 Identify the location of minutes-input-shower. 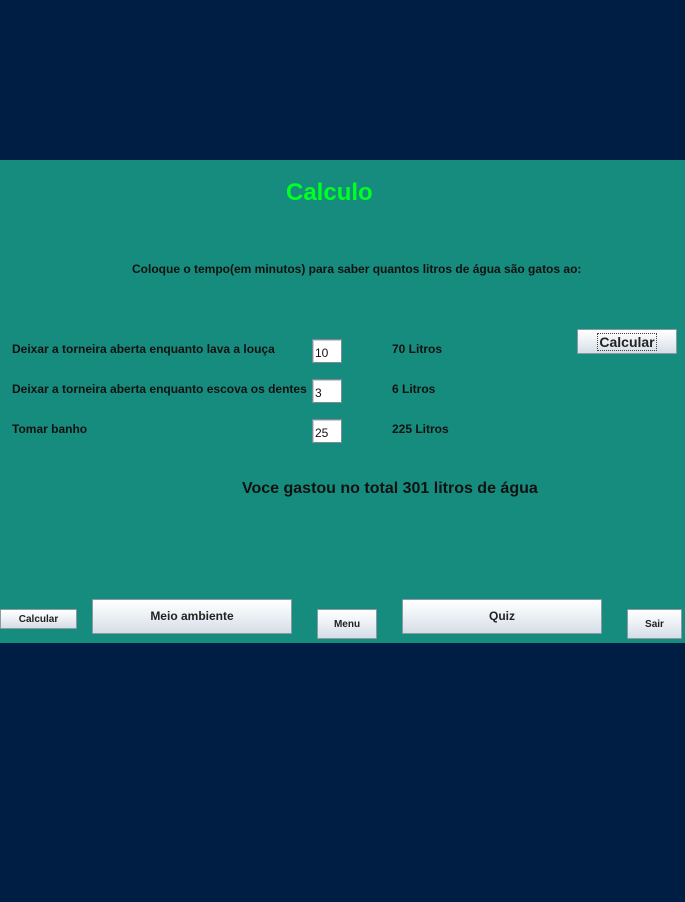
(327, 431).